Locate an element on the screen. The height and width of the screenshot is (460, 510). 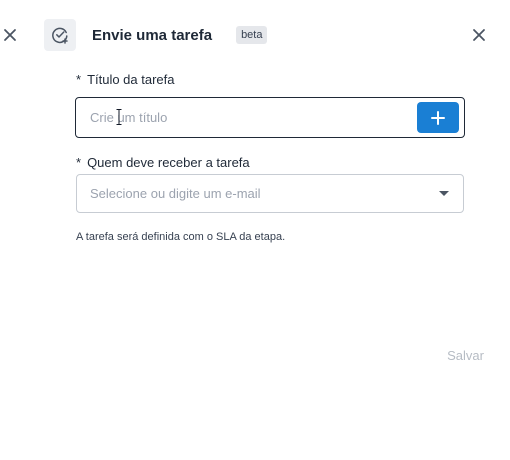
beta-badge: beta is located at coordinates (252, 35).